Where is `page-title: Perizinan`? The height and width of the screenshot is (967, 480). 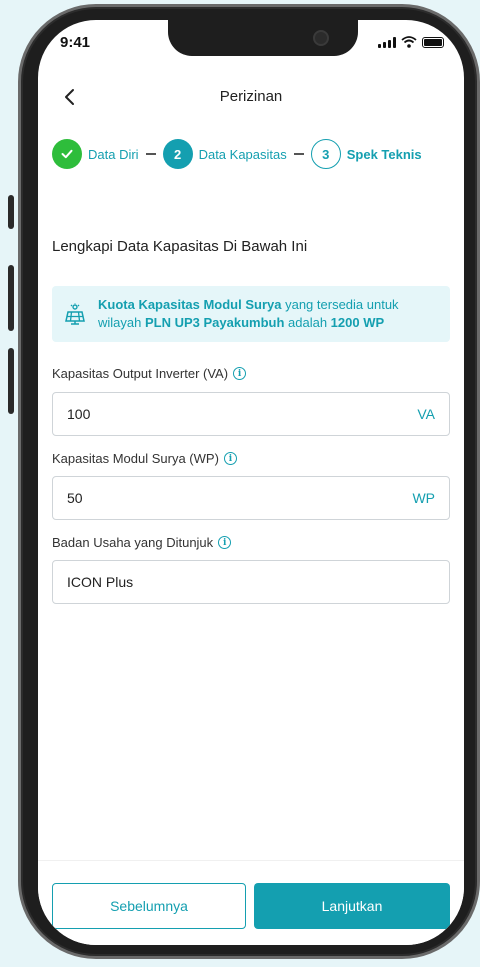
page-title: Perizinan is located at coordinates (251, 96).